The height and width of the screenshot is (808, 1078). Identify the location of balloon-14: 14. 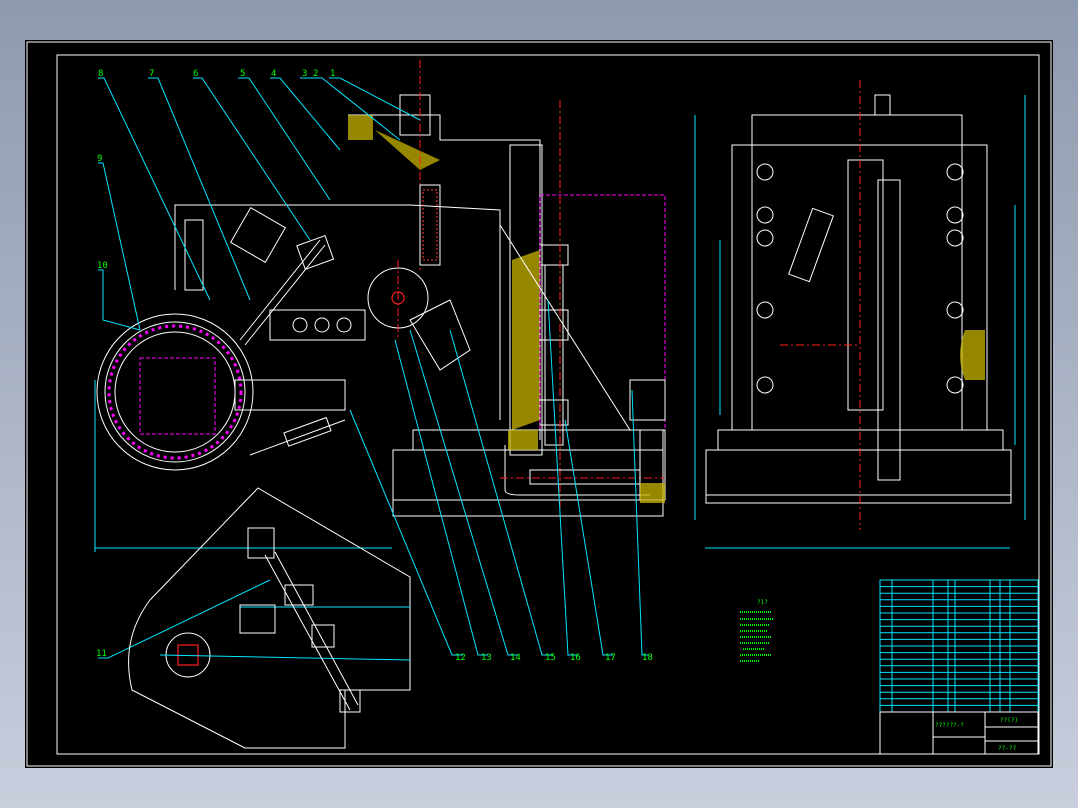
(515, 658).